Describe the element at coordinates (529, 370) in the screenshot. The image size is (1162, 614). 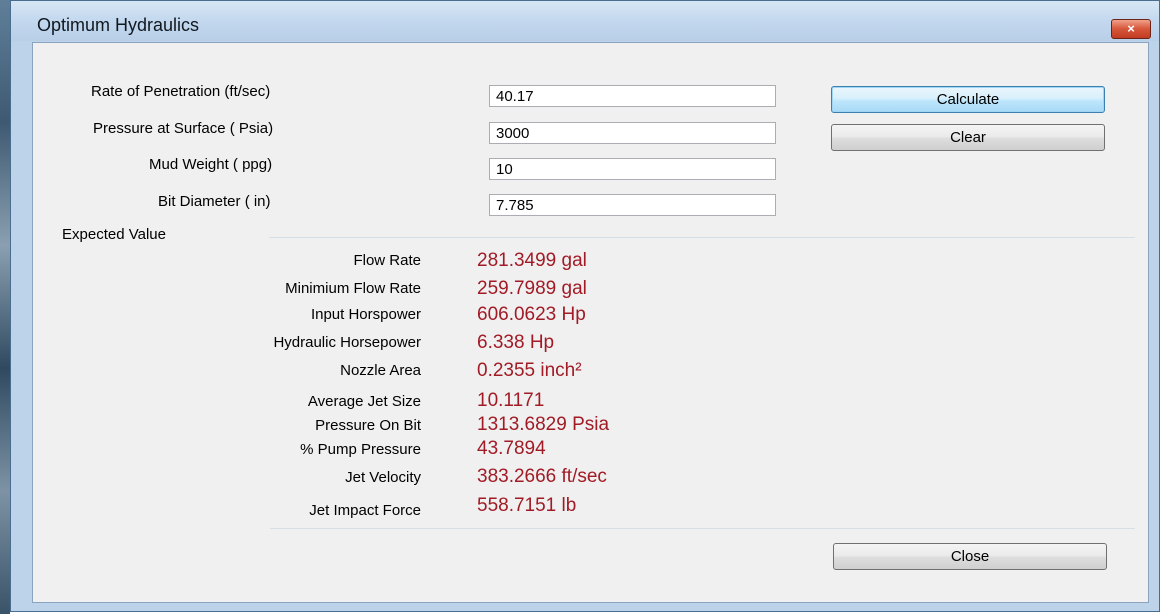
I see `nozzle-area-value: 0.2355 inch²` at that location.